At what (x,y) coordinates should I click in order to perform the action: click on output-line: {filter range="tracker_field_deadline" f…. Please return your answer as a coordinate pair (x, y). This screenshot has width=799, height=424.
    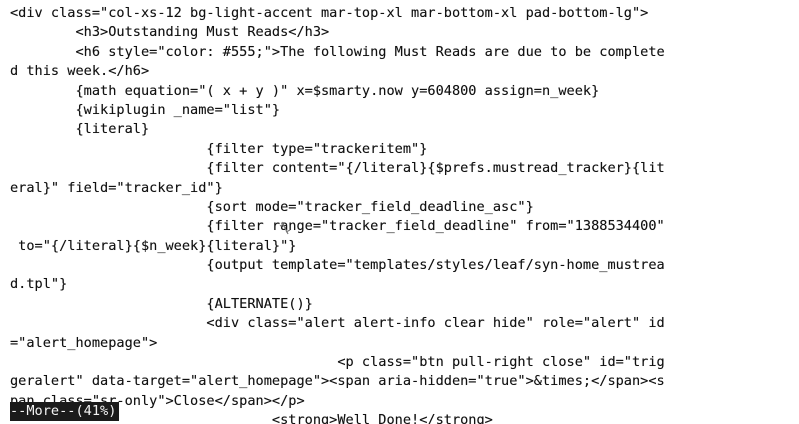
    Looking at the image, I should click on (337, 226).